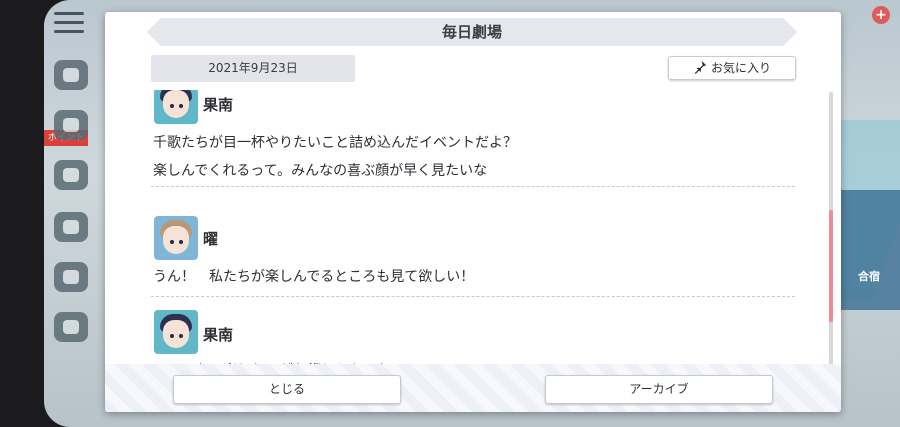  Describe the element at coordinates (472, 32) in the screenshot. I see `dialog-title: 毎日劇場` at that location.